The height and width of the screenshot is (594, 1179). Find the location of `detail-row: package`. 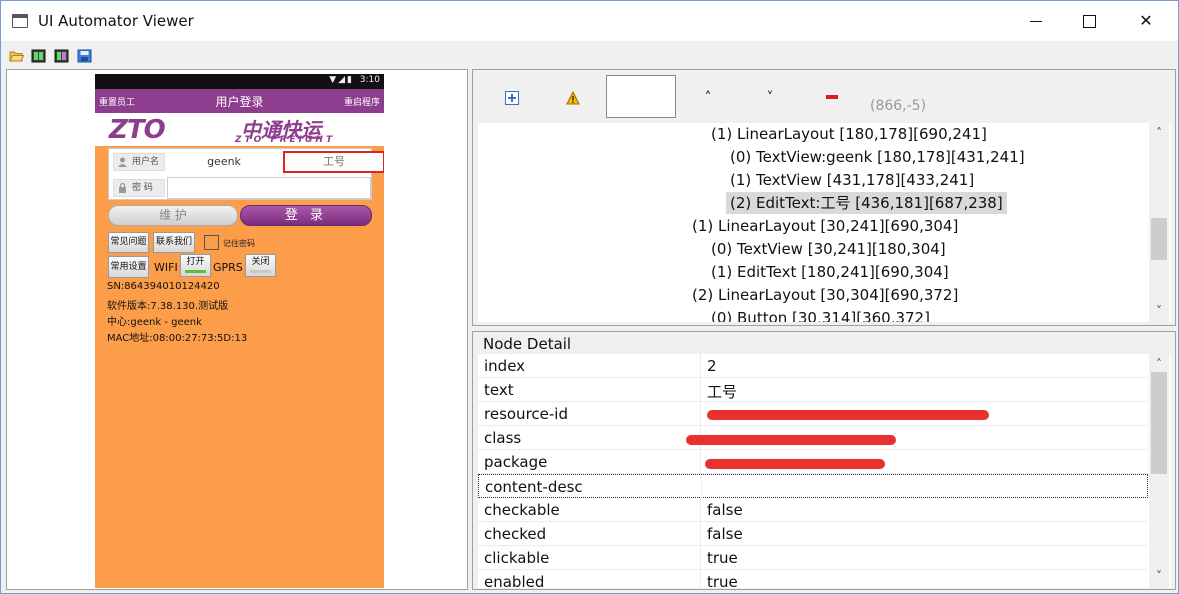

detail-row: package is located at coordinates (813, 462).